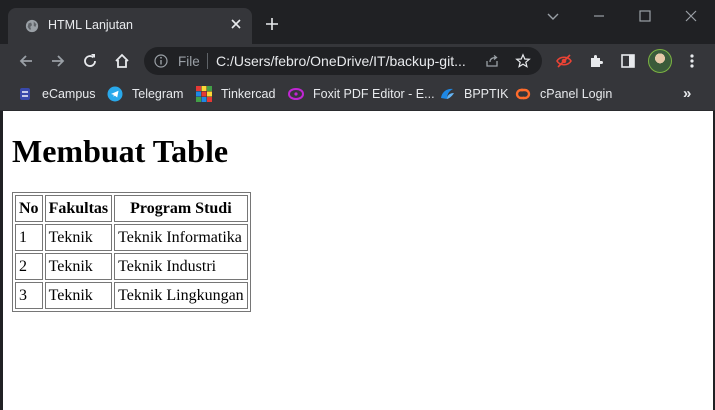  I want to click on bookmark-telegram: Telegram, so click(145, 94).